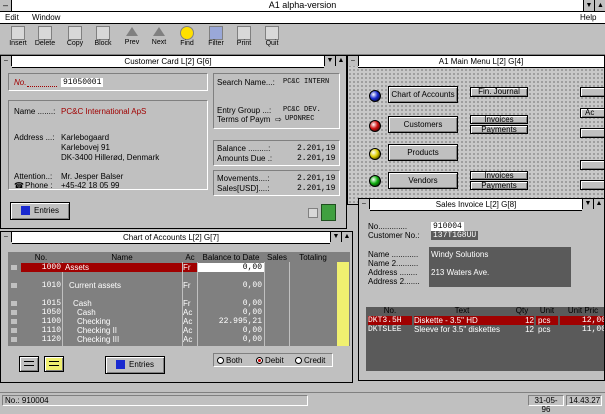 Image resolution: width=605 pixels, height=414 pixels. I want to click on copy-button: Copy, so click(75, 39).